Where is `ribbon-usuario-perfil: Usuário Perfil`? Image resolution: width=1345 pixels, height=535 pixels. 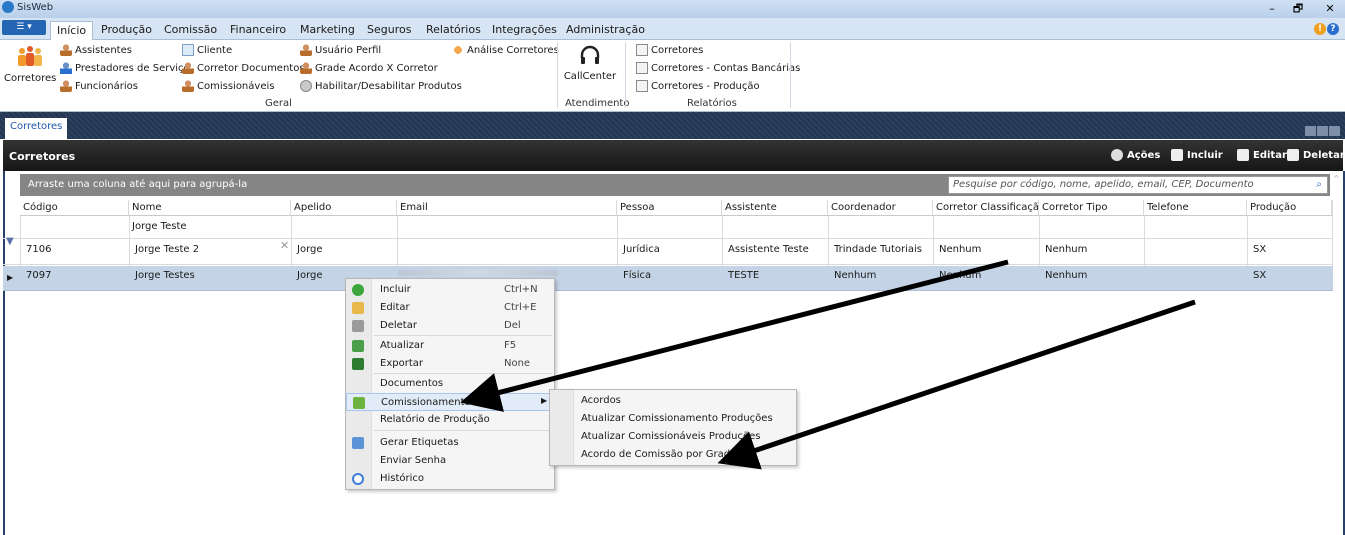
ribbon-usuario-perfil: Usuário Perfil is located at coordinates (340, 50).